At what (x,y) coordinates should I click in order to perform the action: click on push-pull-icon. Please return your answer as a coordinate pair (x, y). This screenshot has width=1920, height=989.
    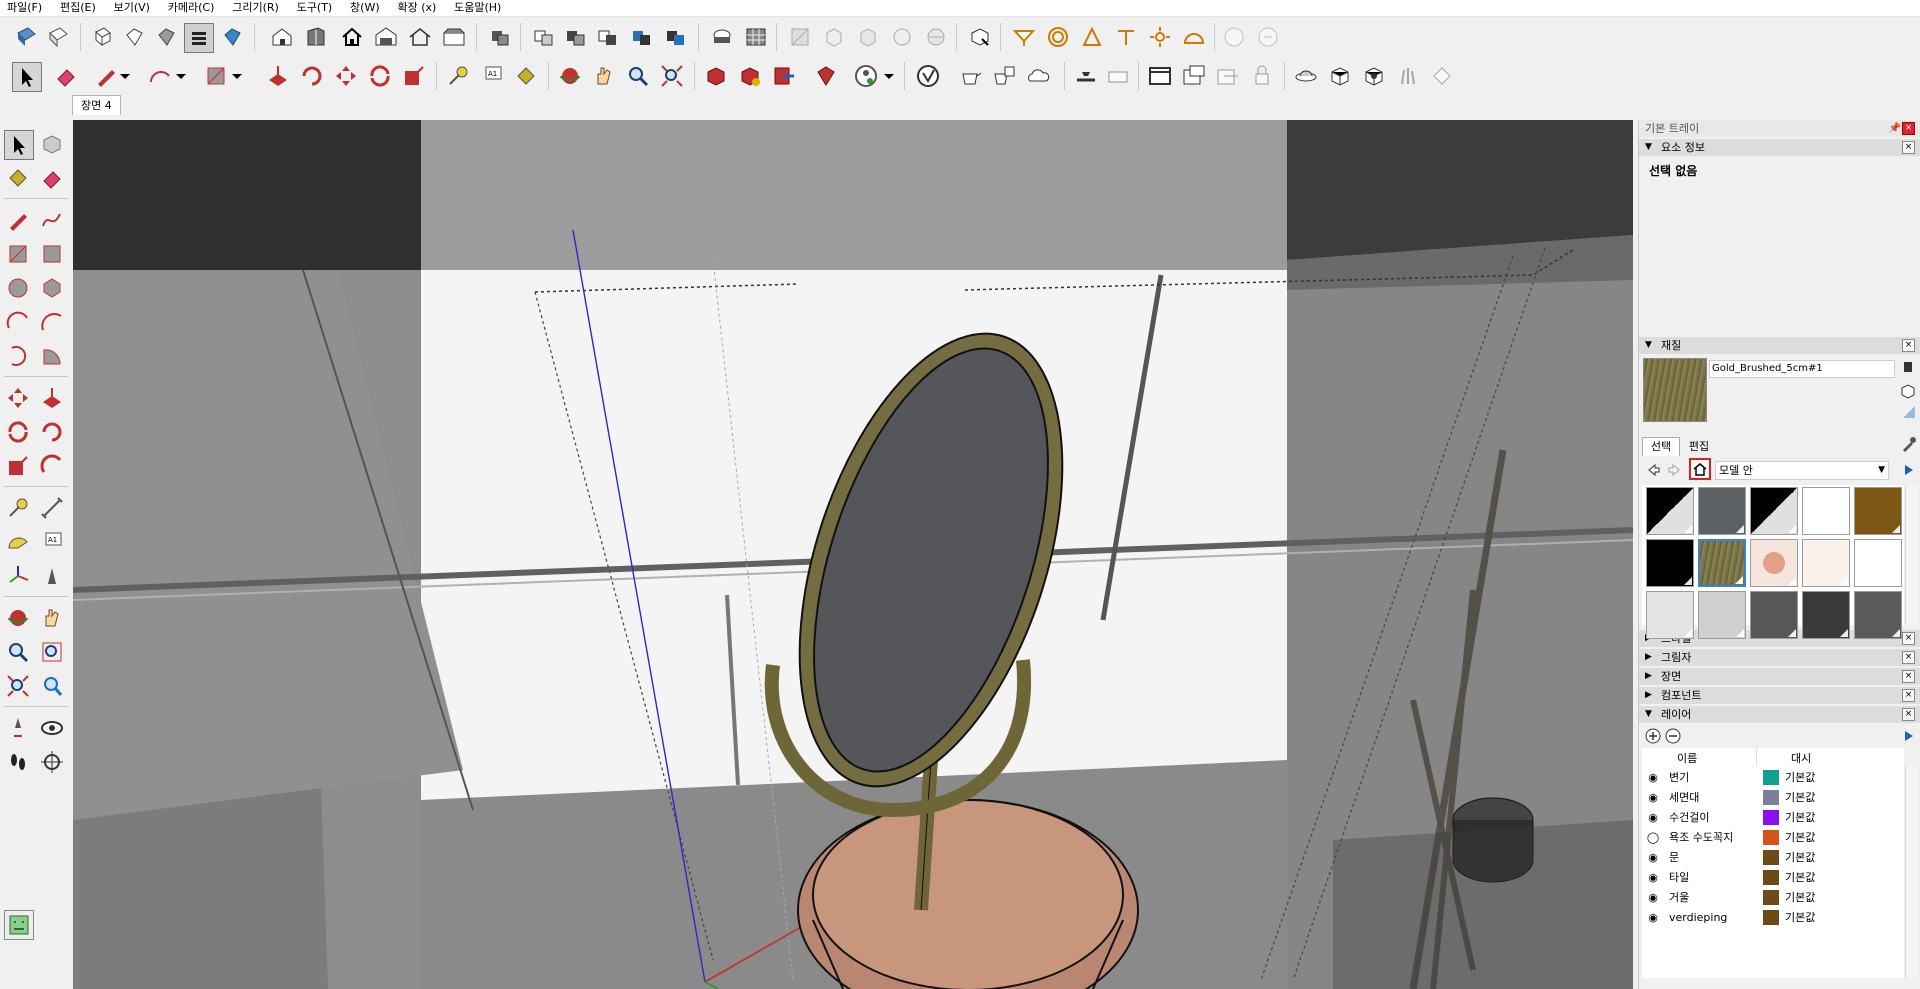
    Looking at the image, I should click on (52, 398).